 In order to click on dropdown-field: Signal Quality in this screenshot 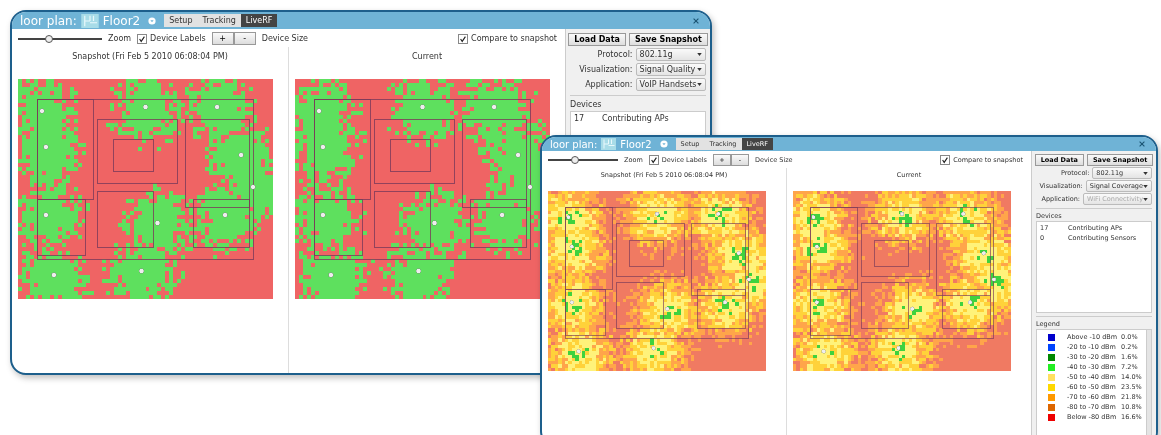, I will do `click(670, 69)`.